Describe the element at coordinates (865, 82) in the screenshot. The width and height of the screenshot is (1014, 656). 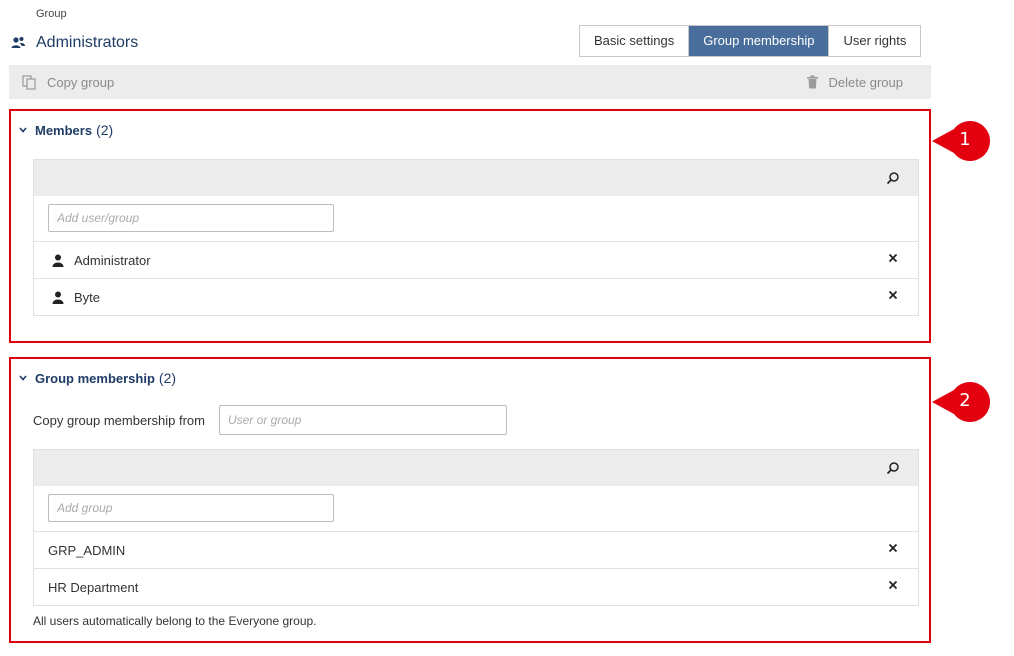
I see `delete-group-label: Delete group` at that location.